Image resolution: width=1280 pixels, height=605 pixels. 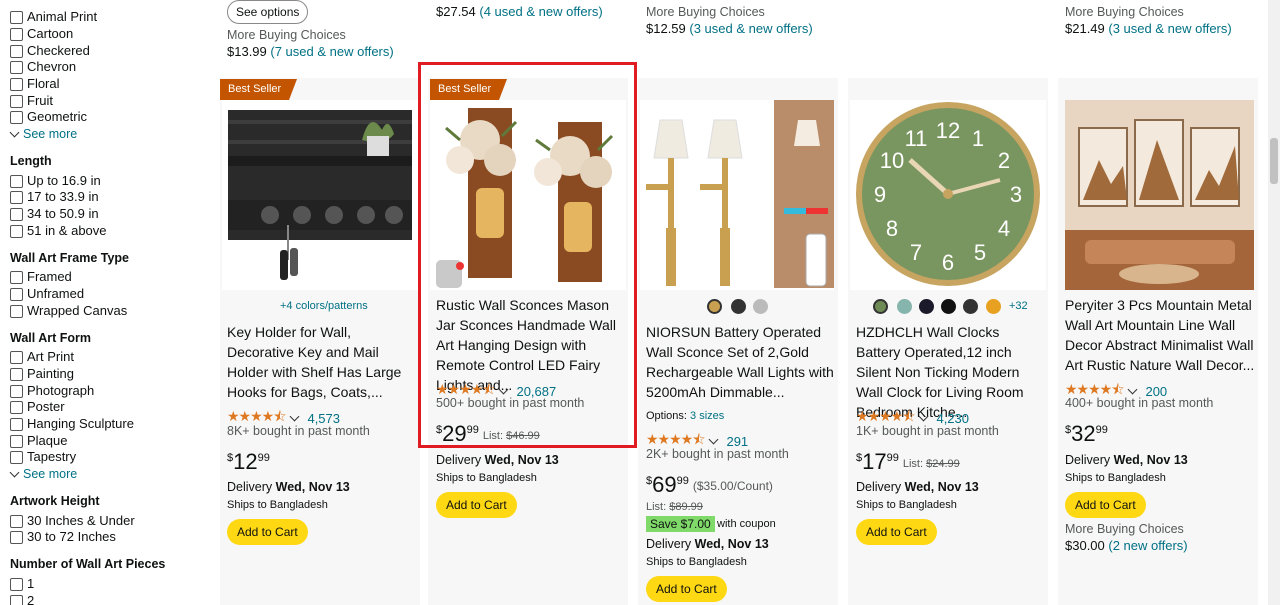 I want to click on filter-length-4: 51 in & above, so click(x=58, y=231).